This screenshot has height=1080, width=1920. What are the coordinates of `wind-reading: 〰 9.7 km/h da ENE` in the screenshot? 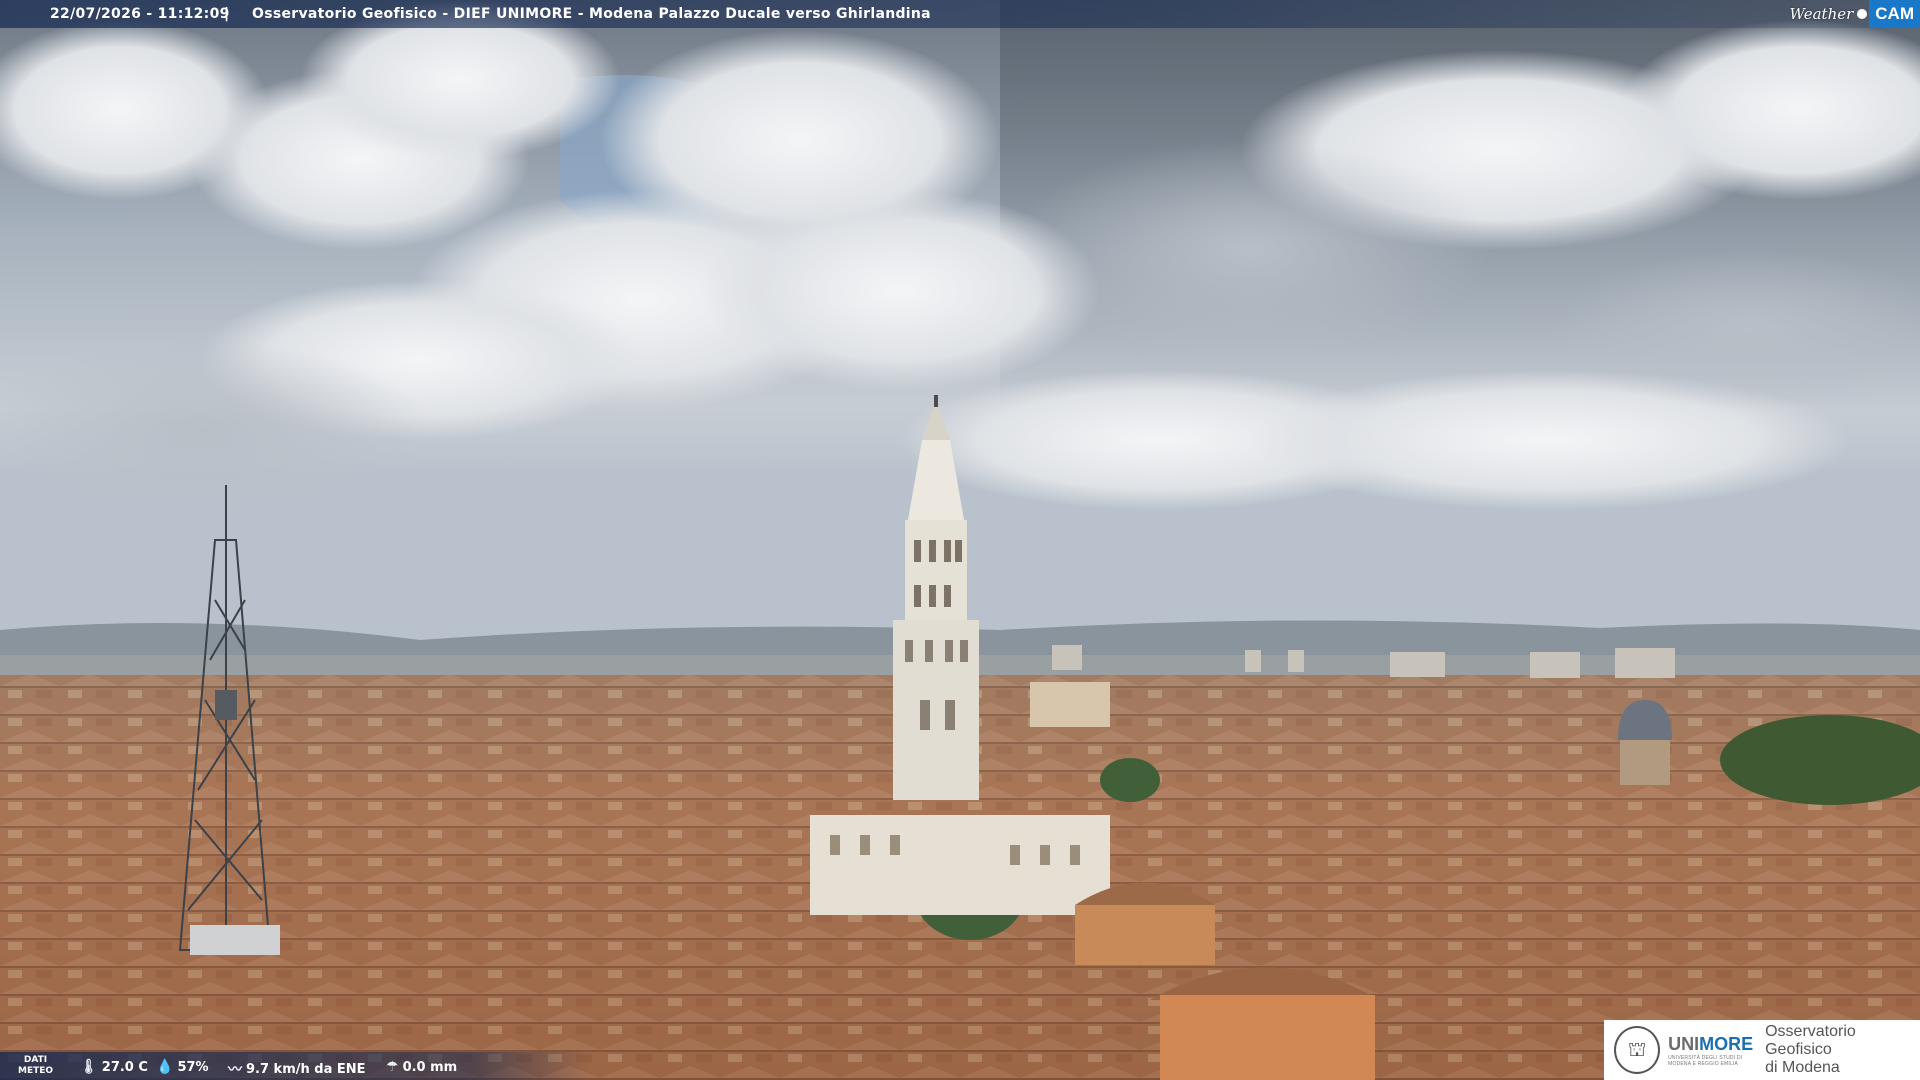 It's located at (297, 1069).